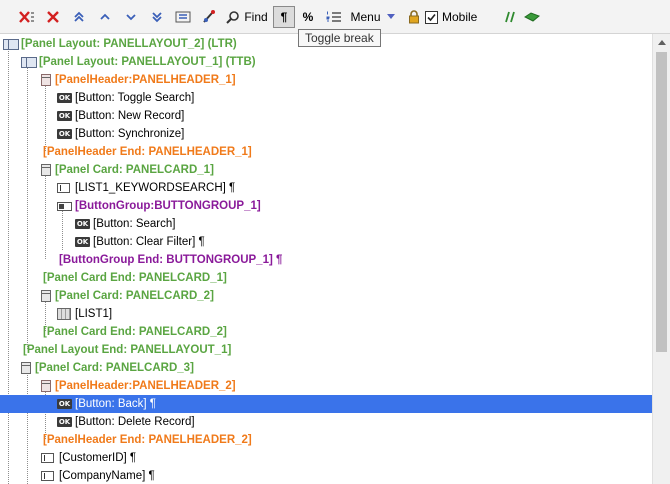 This screenshot has width=670, height=484. I want to click on move-down-icon, so click(131, 17).